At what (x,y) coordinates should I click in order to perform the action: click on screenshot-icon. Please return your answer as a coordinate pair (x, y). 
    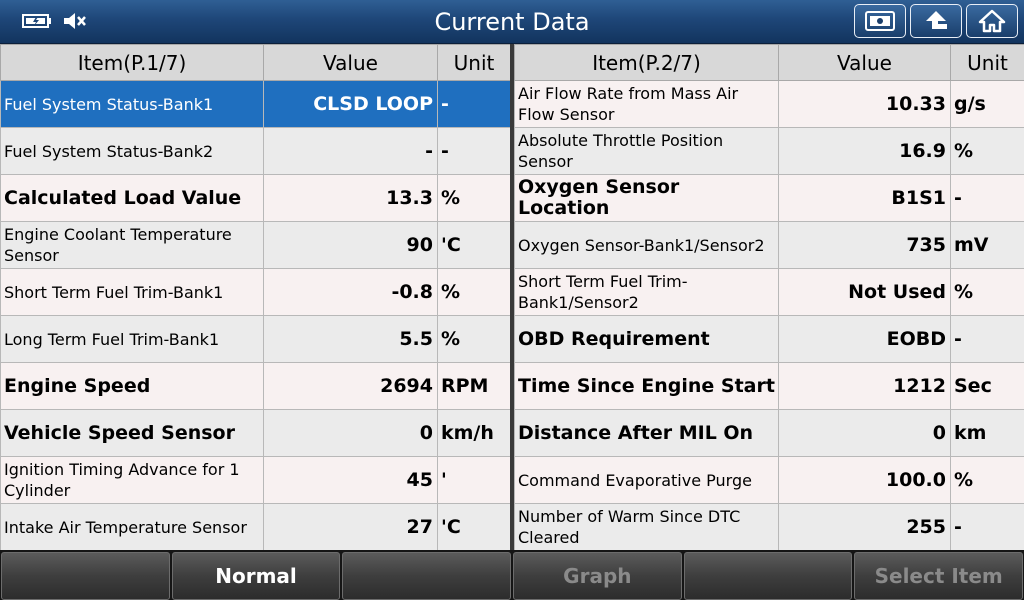
    Looking at the image, I should click on (880, 21).